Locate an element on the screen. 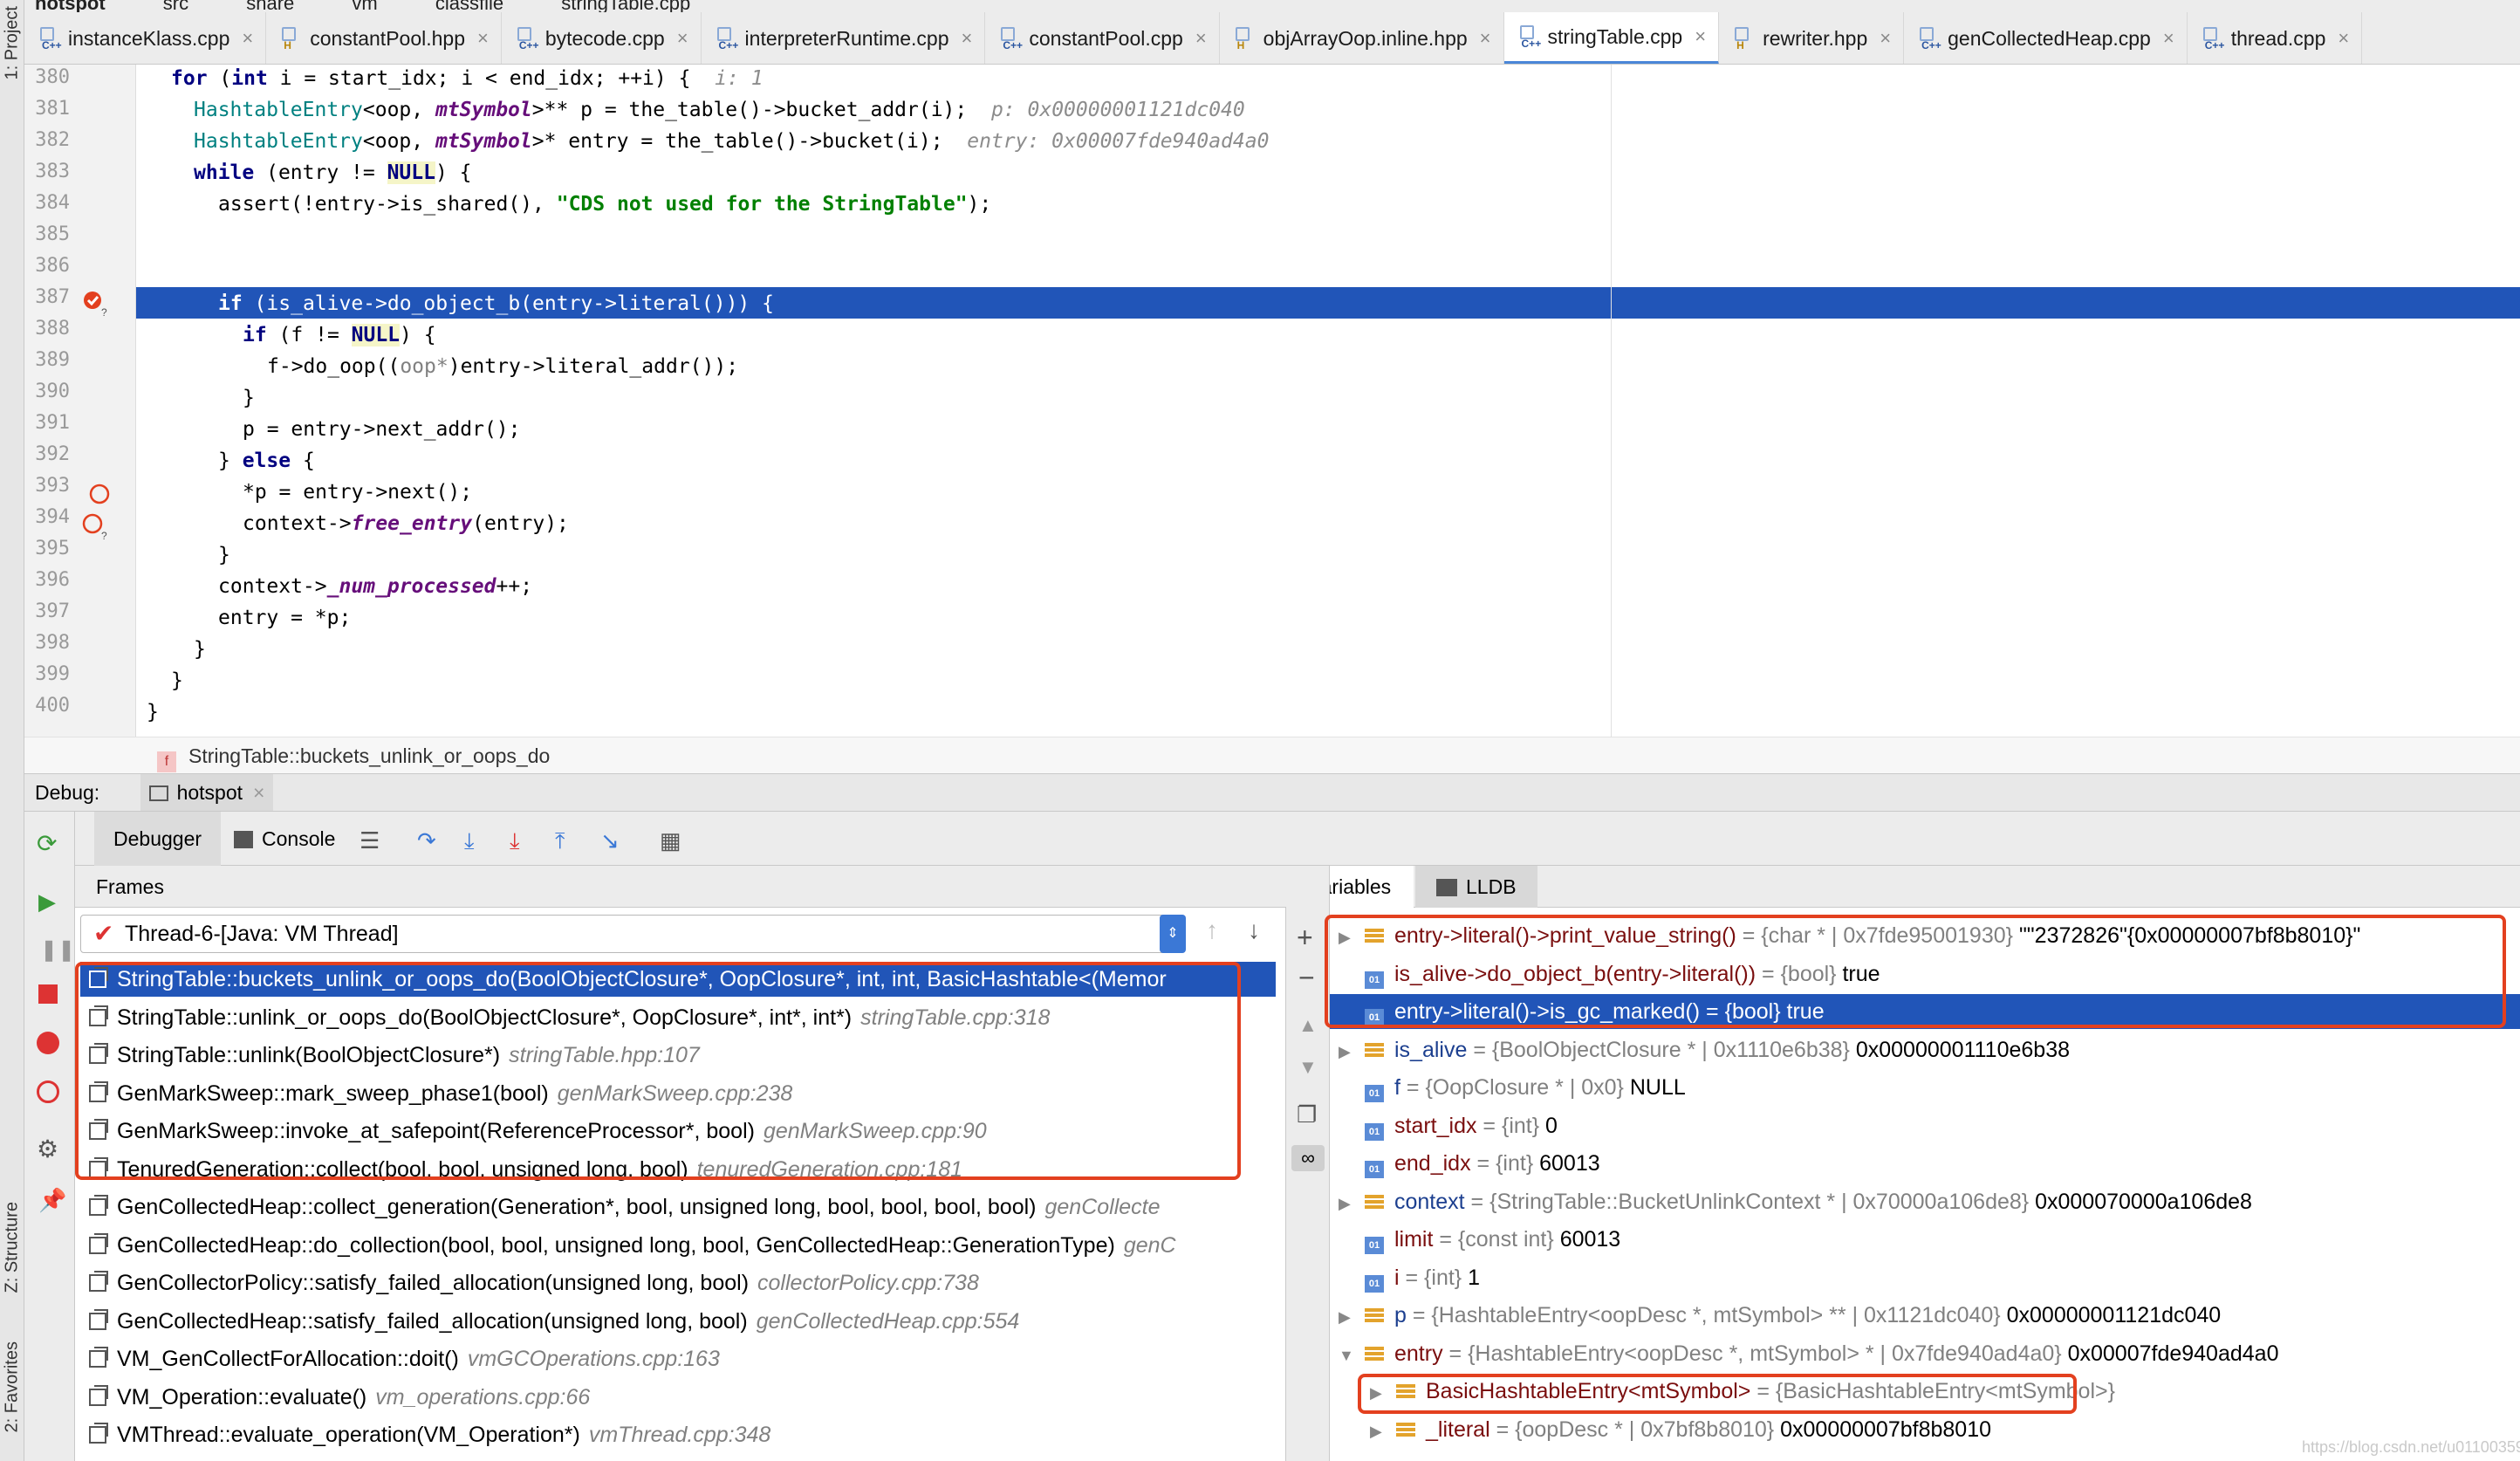 The image size is (2520, 1461). evaluate-icon: ▦ is located at coordinates (670, 840).